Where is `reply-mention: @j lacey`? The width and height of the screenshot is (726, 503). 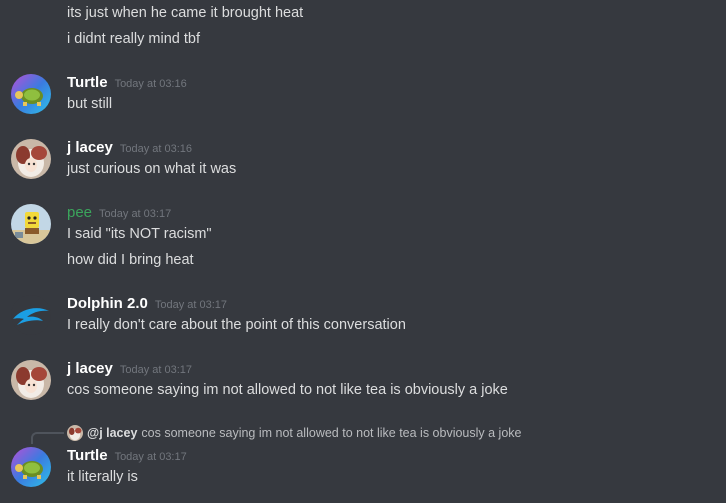
reply-mention: @j lacey is located at coordinates (112, 433).